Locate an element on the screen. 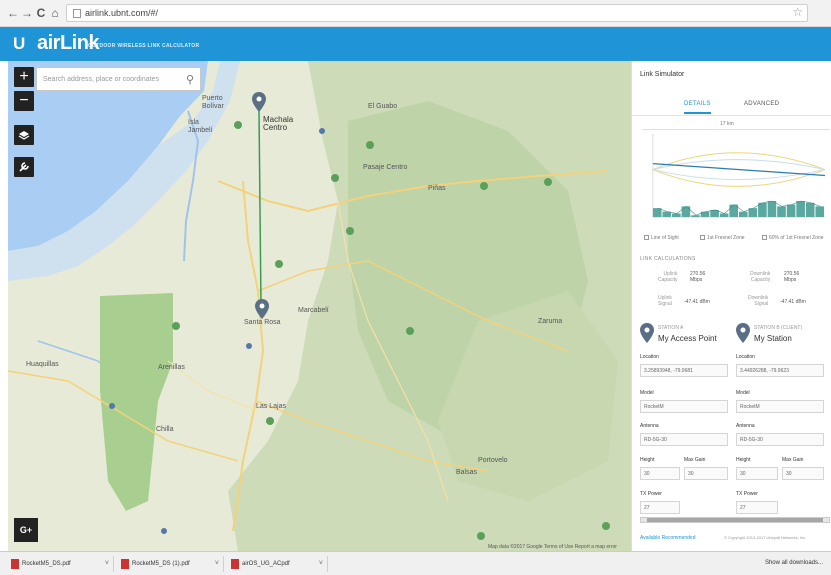 The height and width of the screenshot is (575, 831). download-item: RocketM5_DS.pdf ˅ is located at coordinates (61, 564).